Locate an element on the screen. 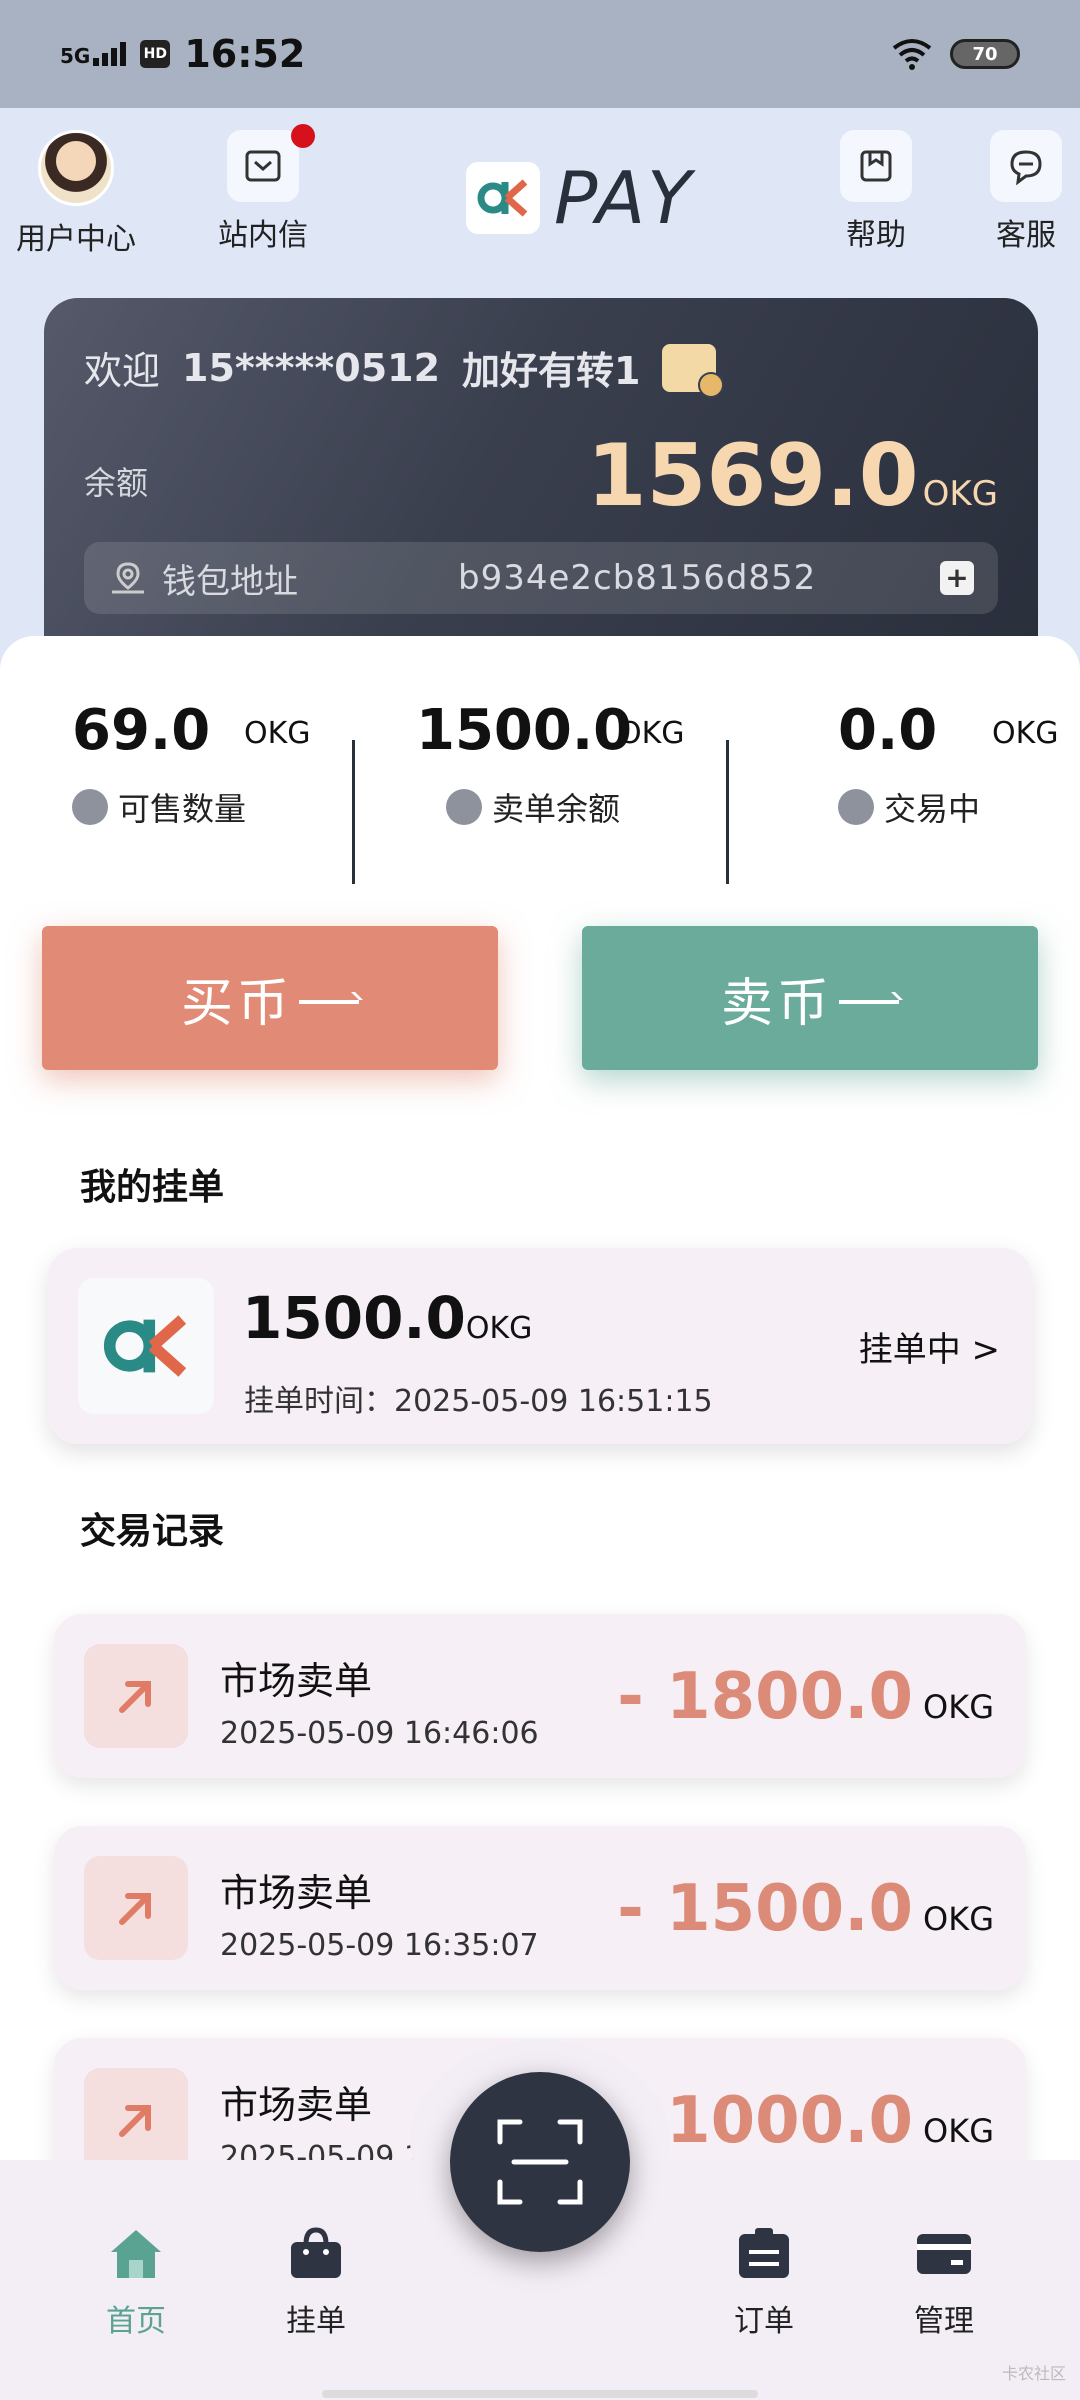  service-label: 客服 is located at coordinates (1026, 235).